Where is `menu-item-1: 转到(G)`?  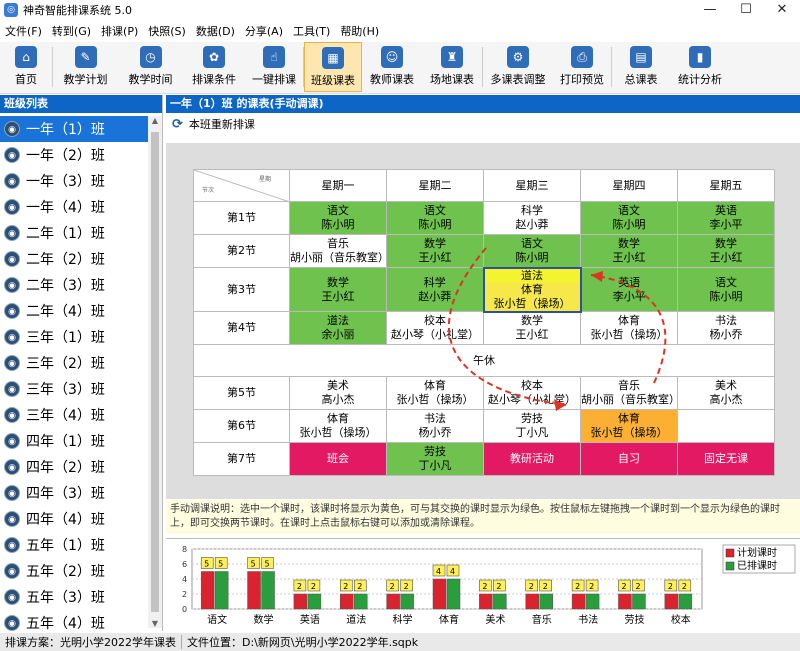
menu-item-1: 转到(G) is located at coordinates (71, 32).